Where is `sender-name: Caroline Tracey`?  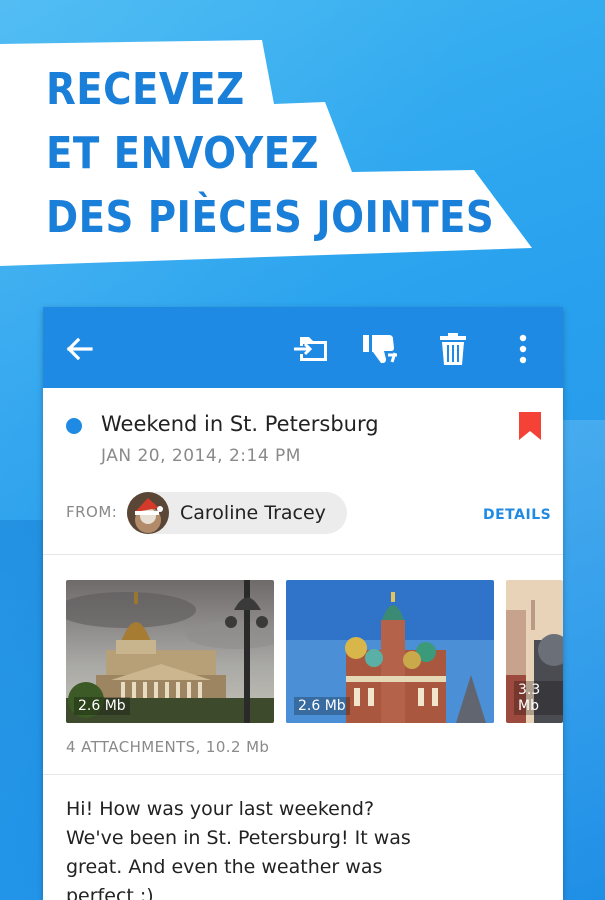
sender-name: Caroline Tracey is located at coordinates (253, 513).